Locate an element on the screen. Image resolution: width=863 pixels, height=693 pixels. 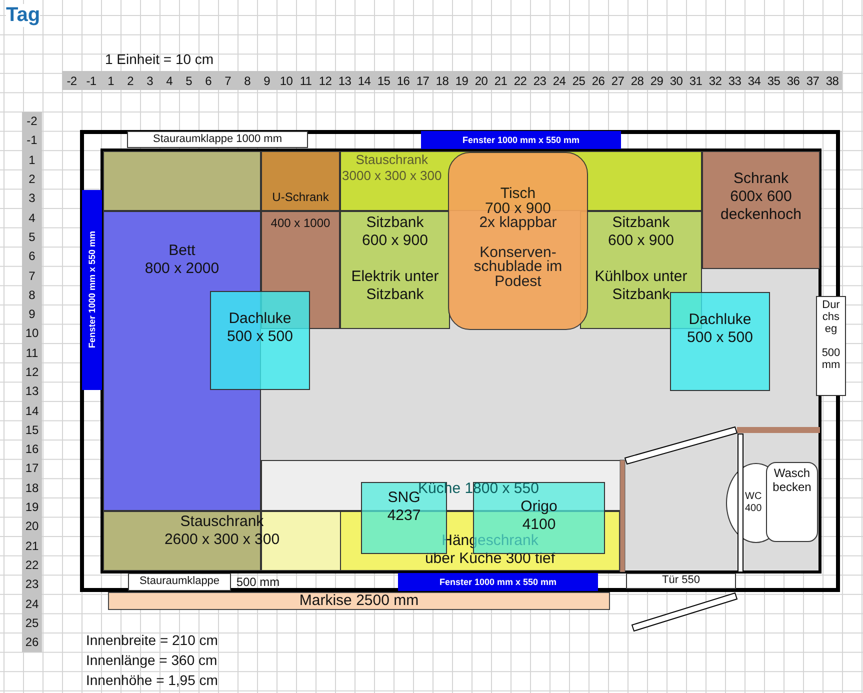
row-header: 7 is located at coordinates (32, 276).